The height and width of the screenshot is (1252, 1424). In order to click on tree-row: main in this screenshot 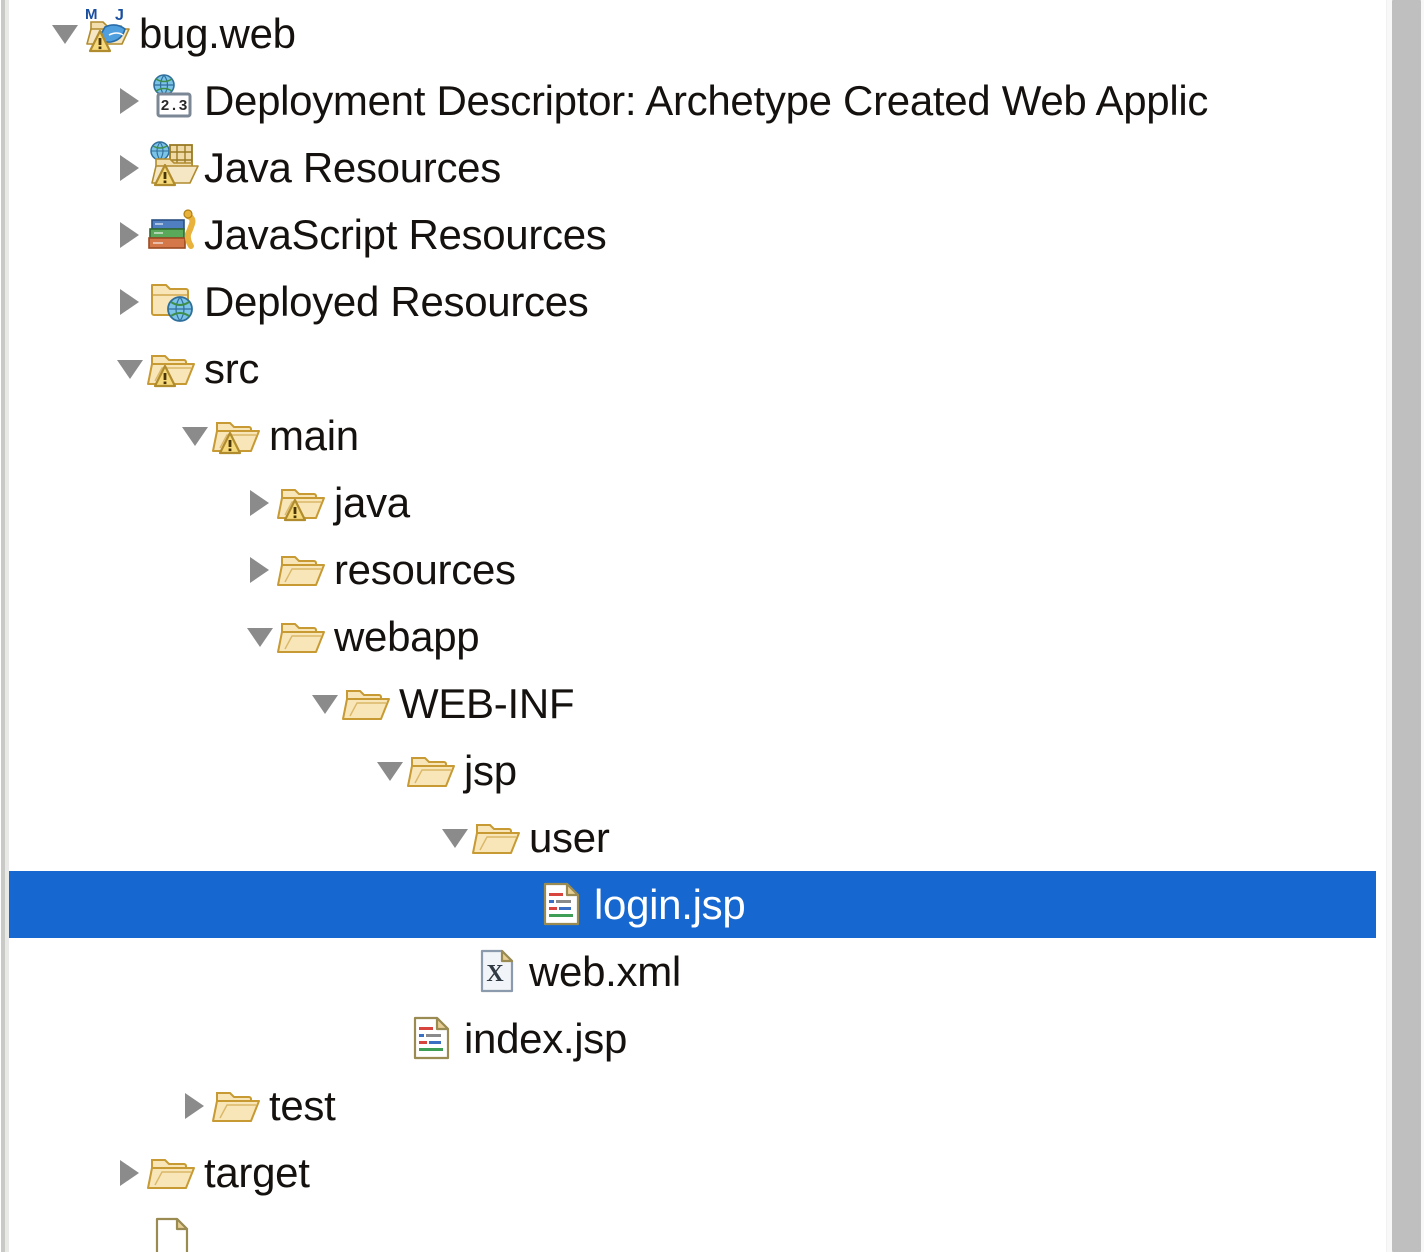, I will do `click(692, 435)`.